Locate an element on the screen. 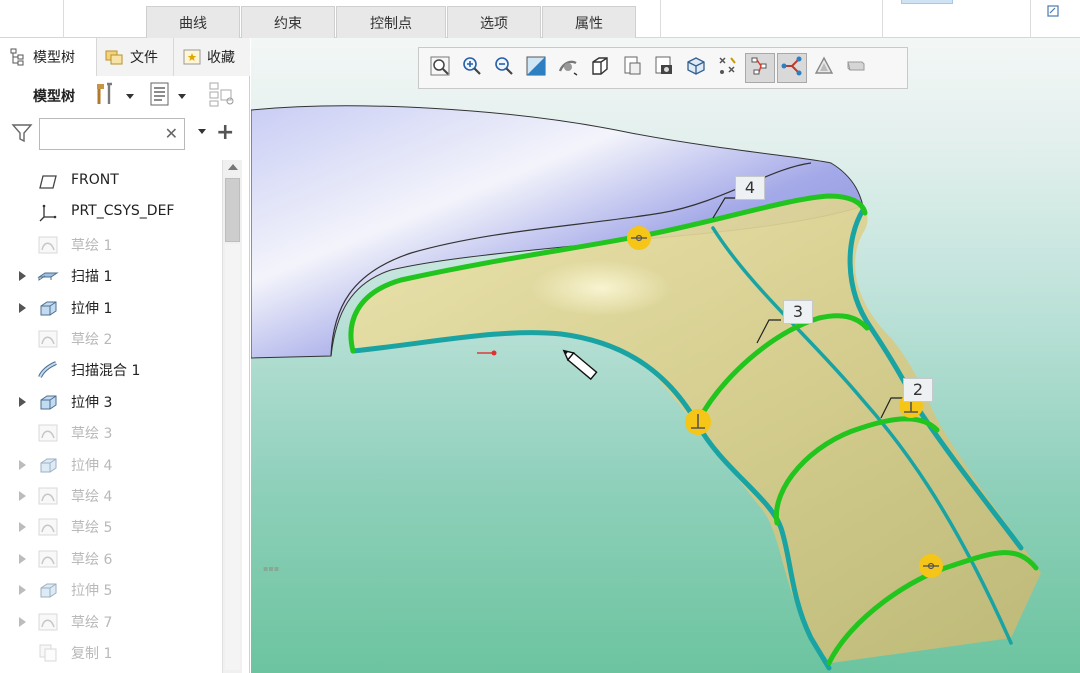 The width and height of the screenshot is (1080, 673). model-tree-toolbar: 模型树 is located at coordinates (125, 97).